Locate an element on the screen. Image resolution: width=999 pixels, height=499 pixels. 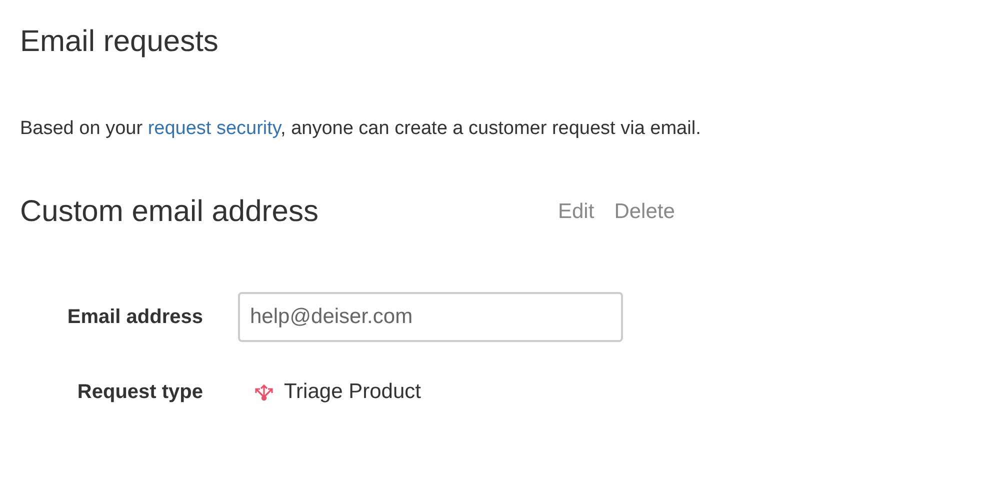
field-label: Email address is located at coordinates (134, 317).